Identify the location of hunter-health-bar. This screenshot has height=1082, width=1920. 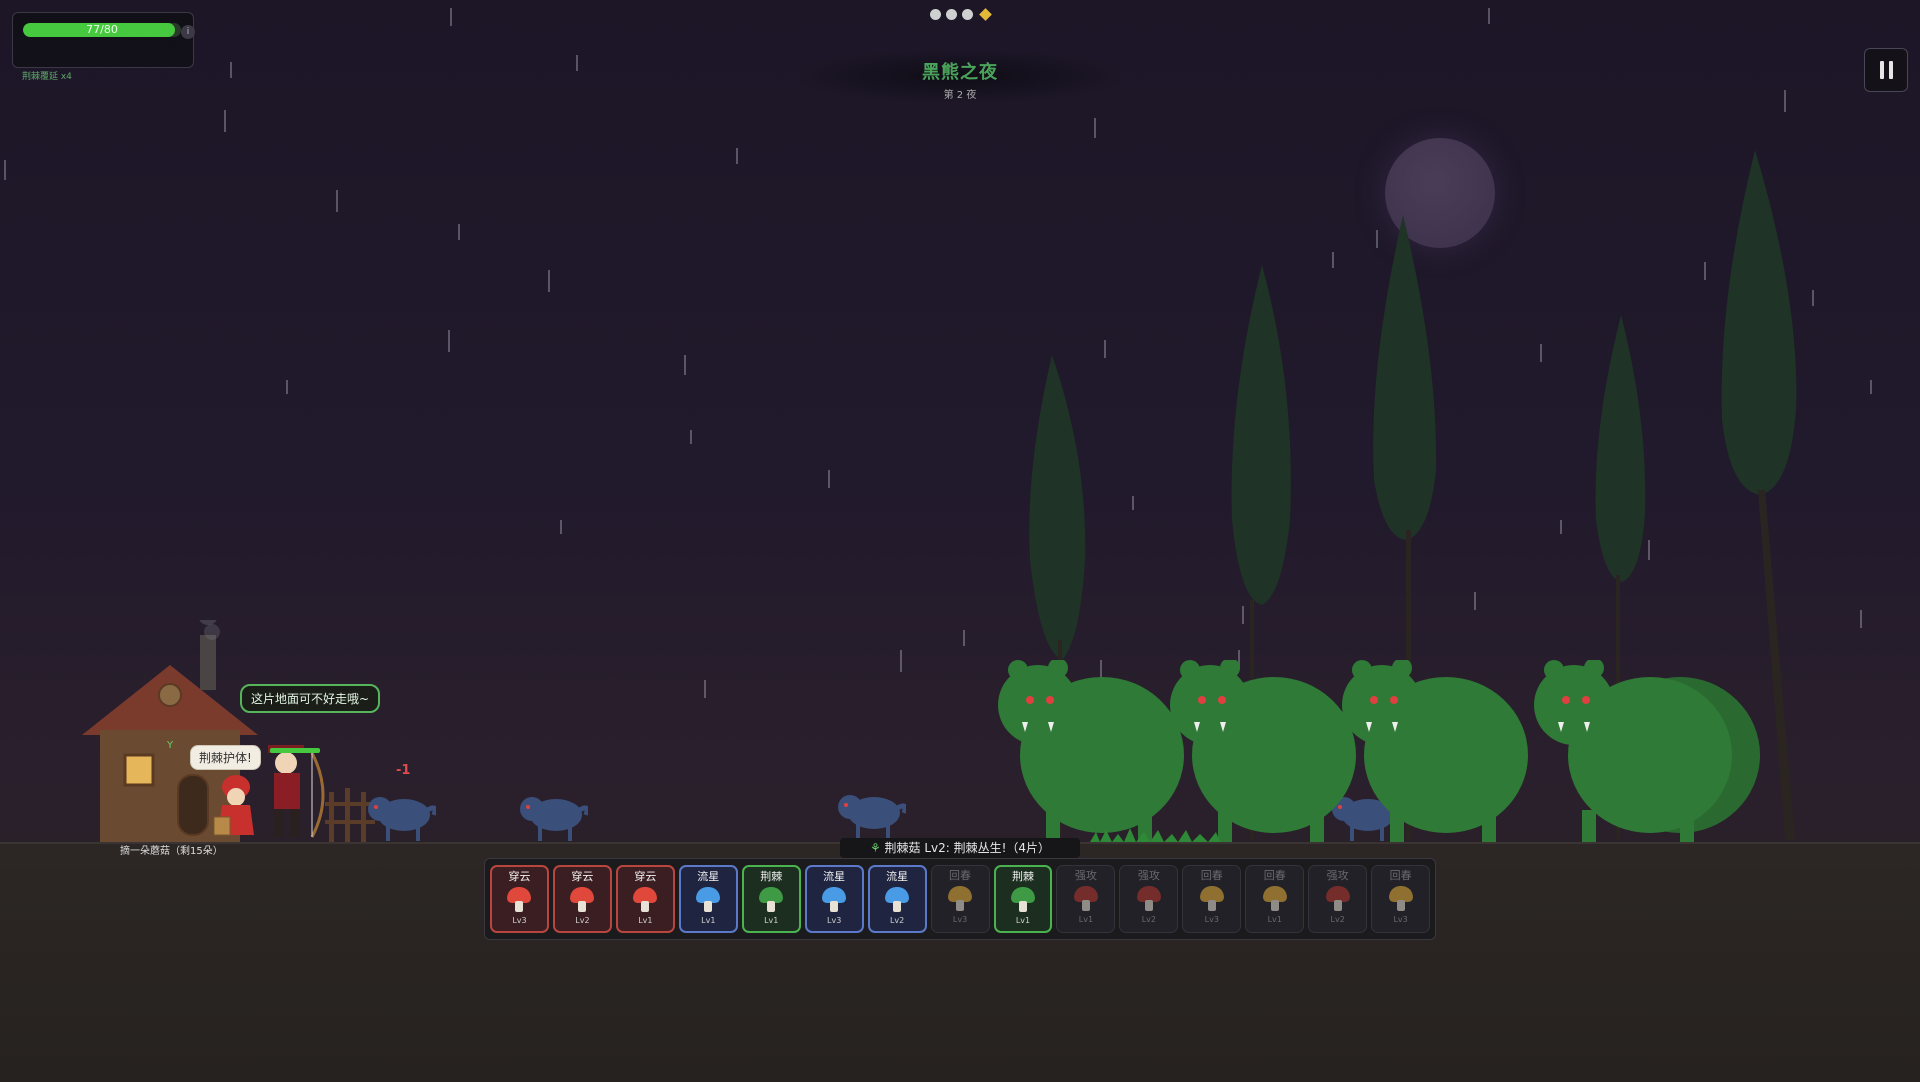
(295, 750).